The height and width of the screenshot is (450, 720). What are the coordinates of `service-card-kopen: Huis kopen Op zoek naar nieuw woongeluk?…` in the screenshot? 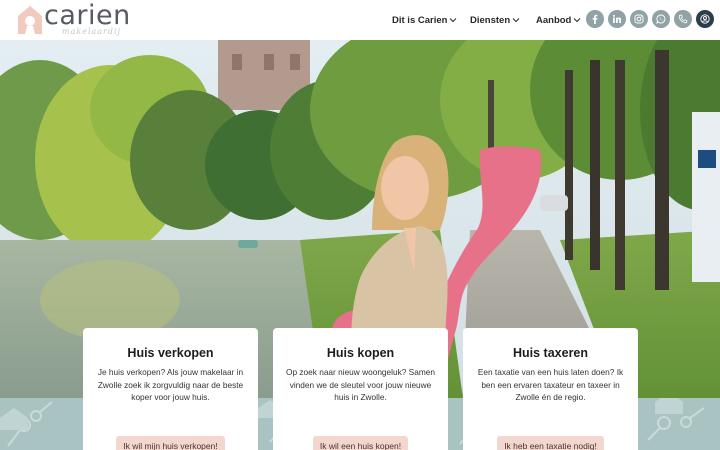 It's located at (360, 389).